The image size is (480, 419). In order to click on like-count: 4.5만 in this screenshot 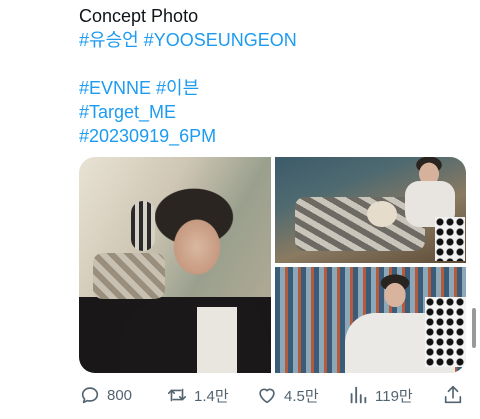, I will do `click(301, 396)`.